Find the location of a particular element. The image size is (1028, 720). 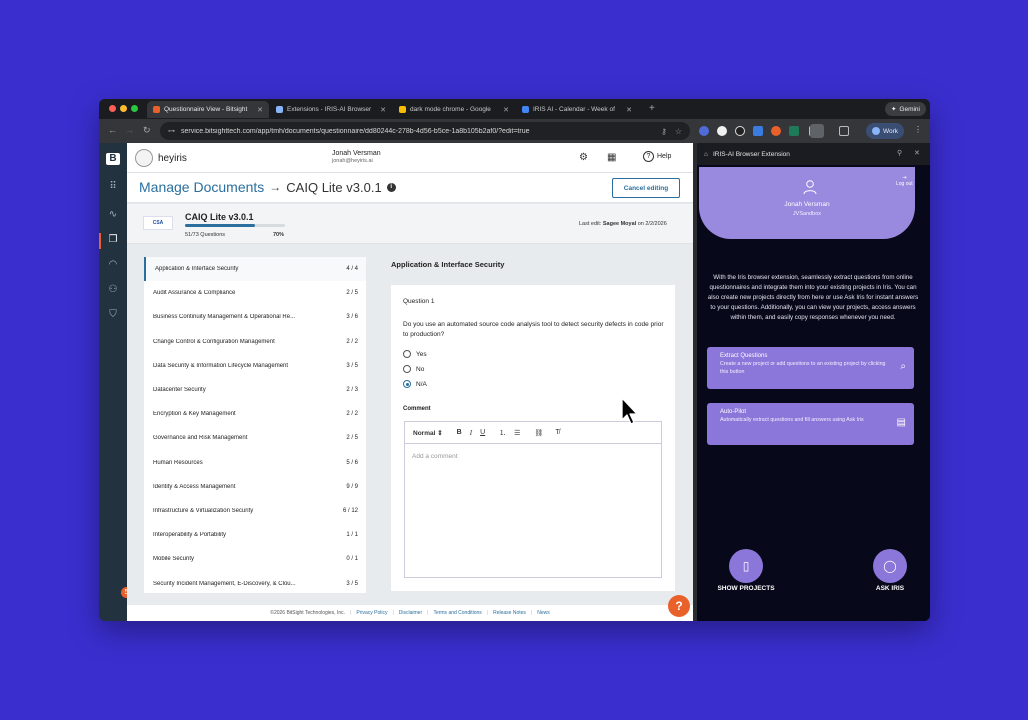

section-count: 3 / 5 is located at coordinates (352, 365).